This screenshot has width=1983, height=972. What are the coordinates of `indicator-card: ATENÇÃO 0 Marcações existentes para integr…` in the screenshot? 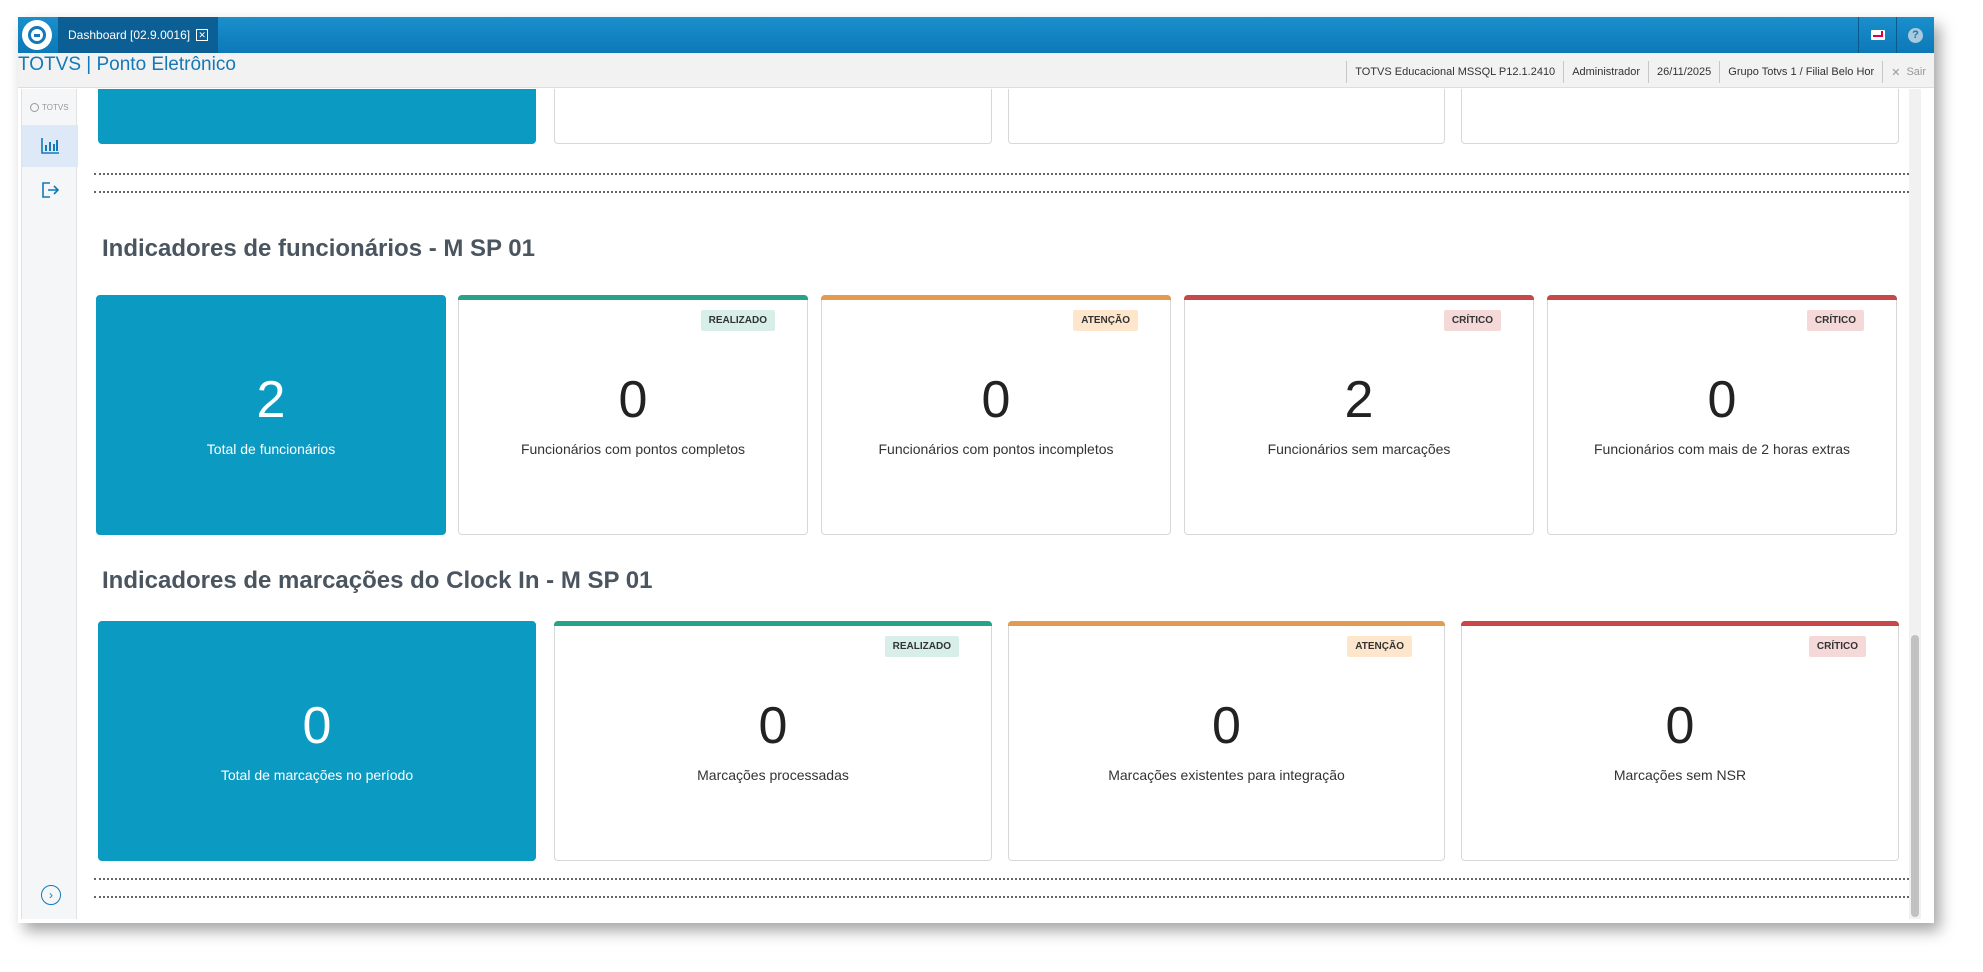 It's located at (1226, 741).